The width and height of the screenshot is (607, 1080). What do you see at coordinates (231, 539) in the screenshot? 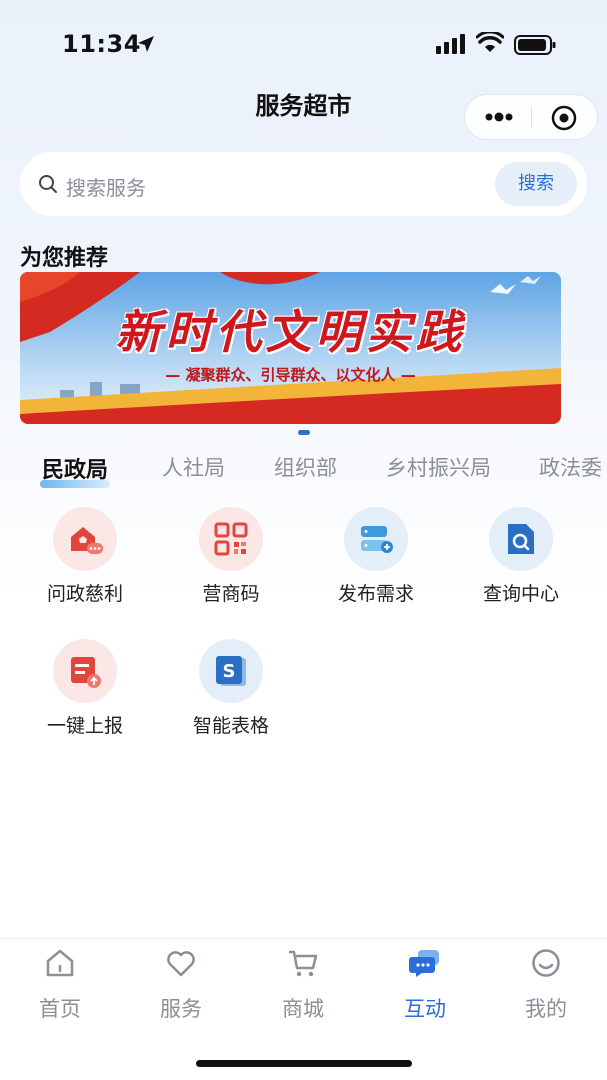
I see `qr-code-icon` at bounding box center [231, 539].